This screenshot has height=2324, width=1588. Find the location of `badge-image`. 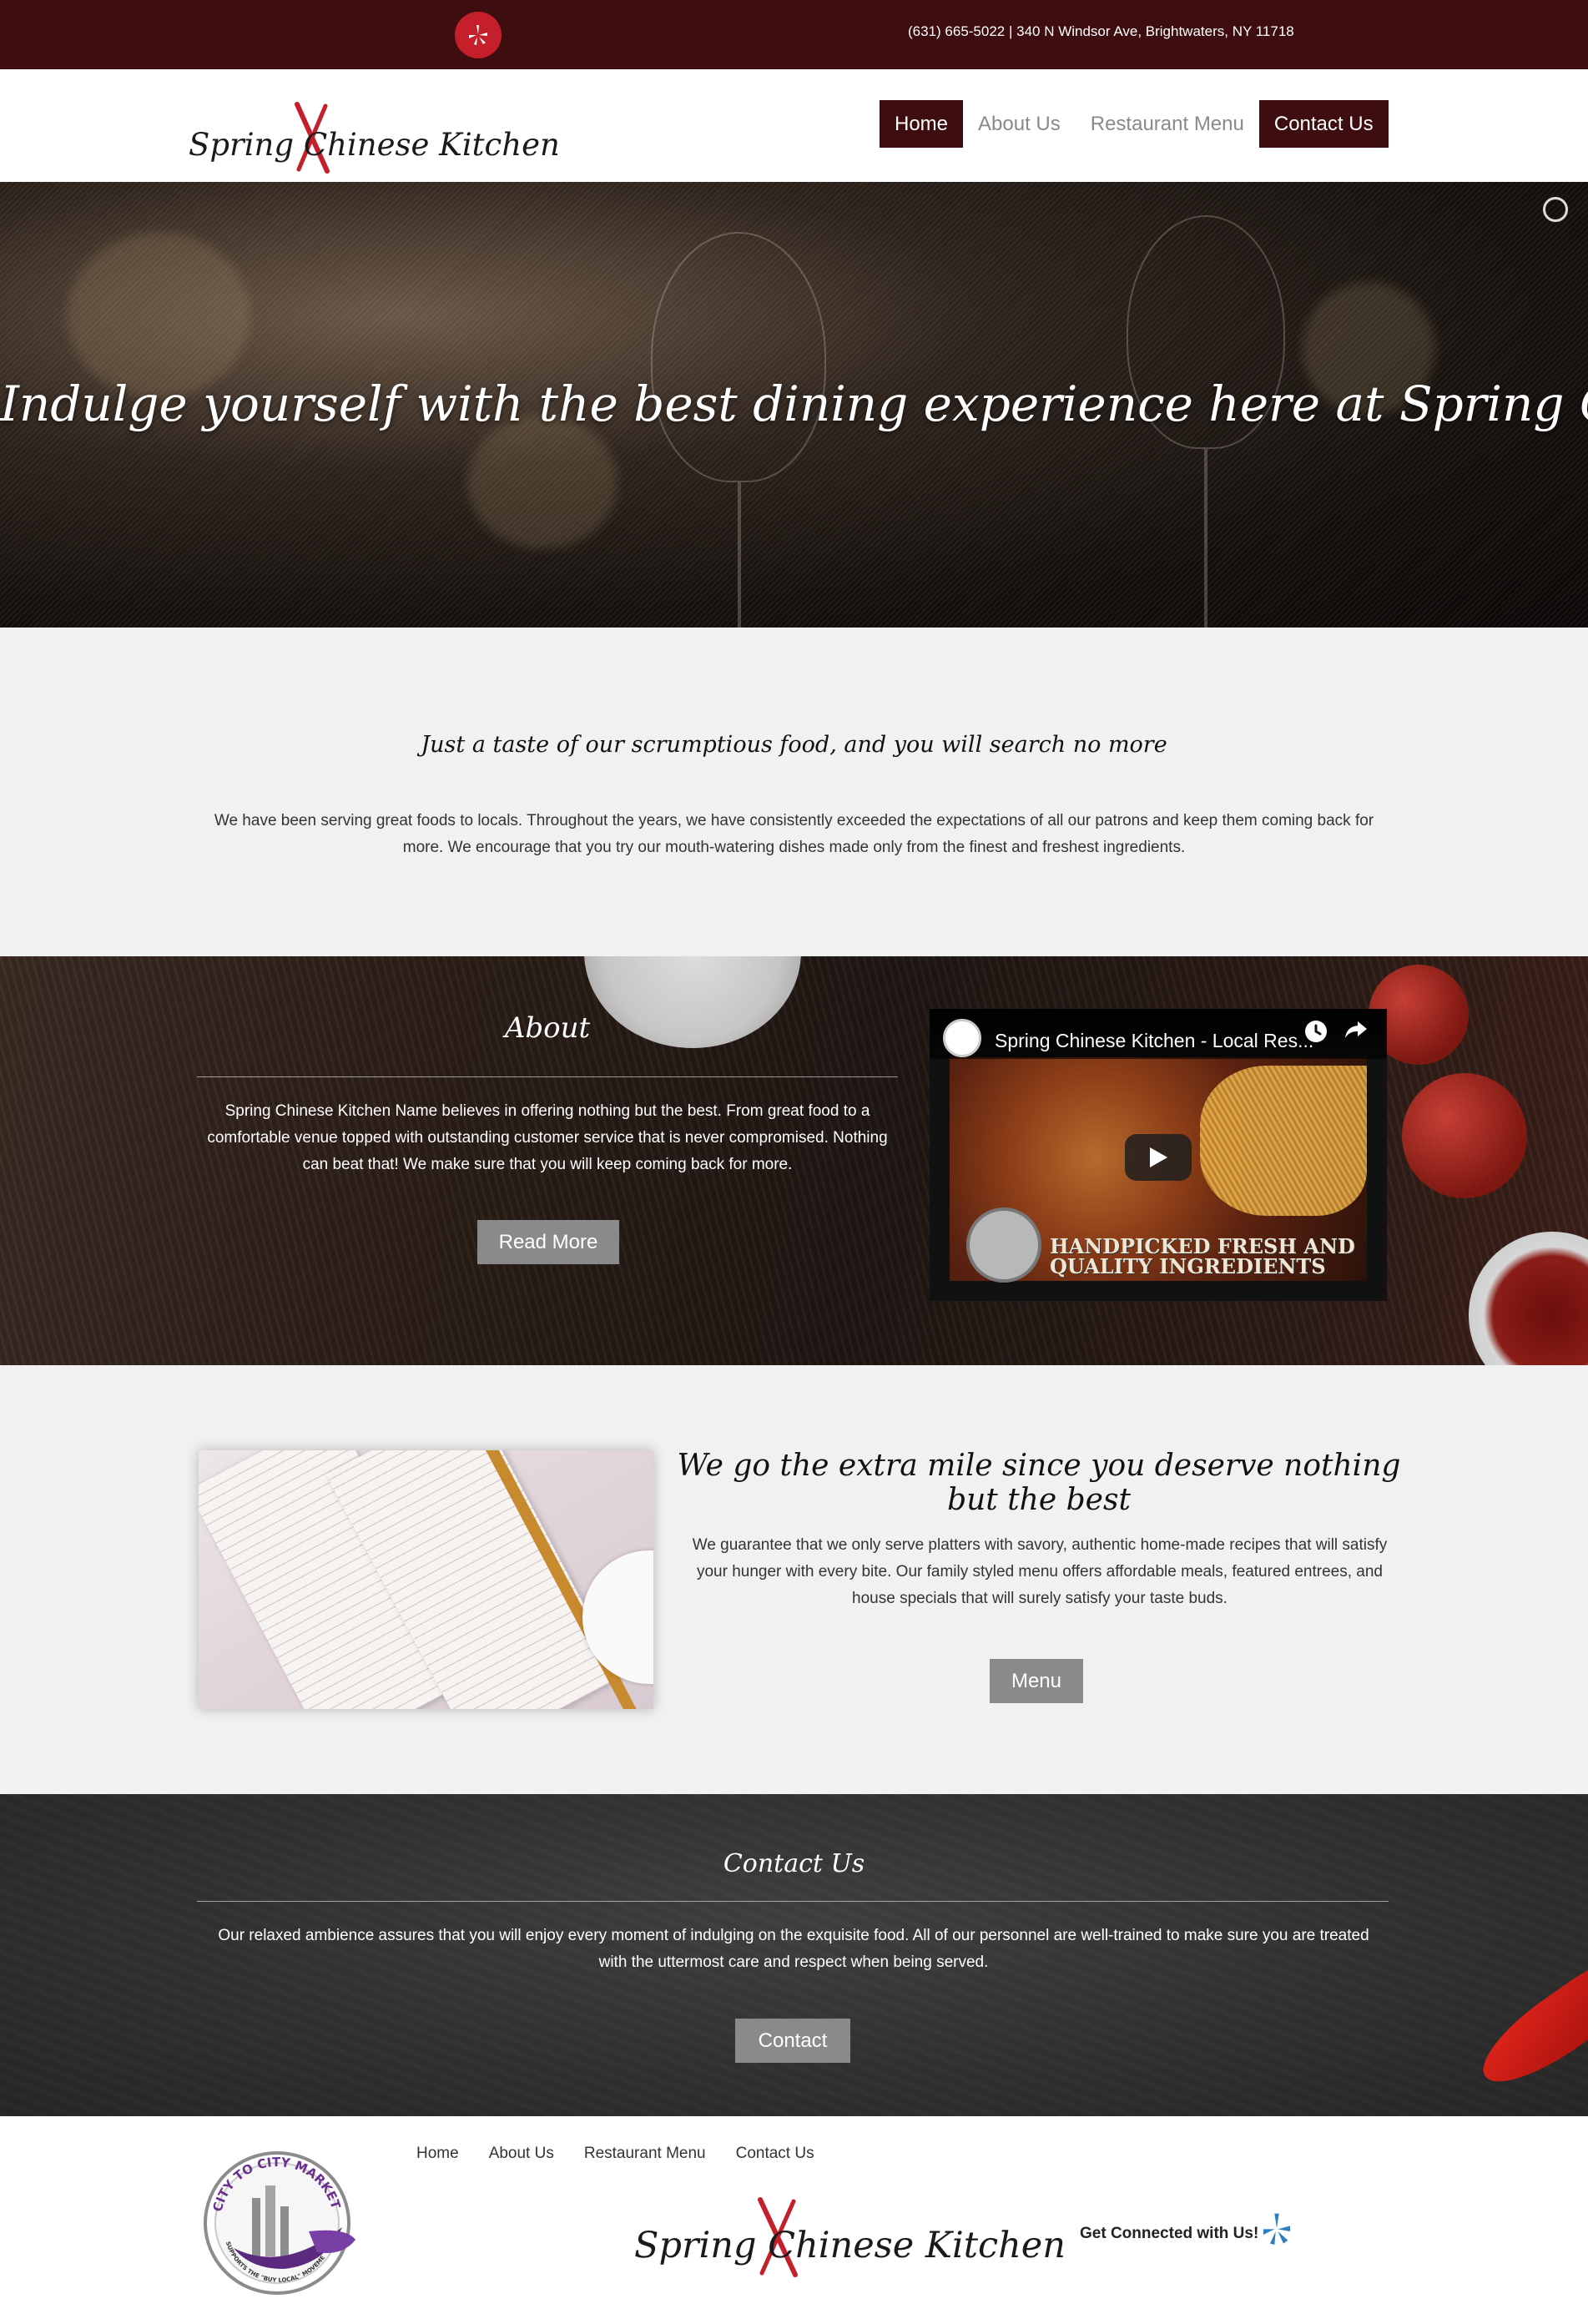

badge-image is located at coordinates (1004, 1245).